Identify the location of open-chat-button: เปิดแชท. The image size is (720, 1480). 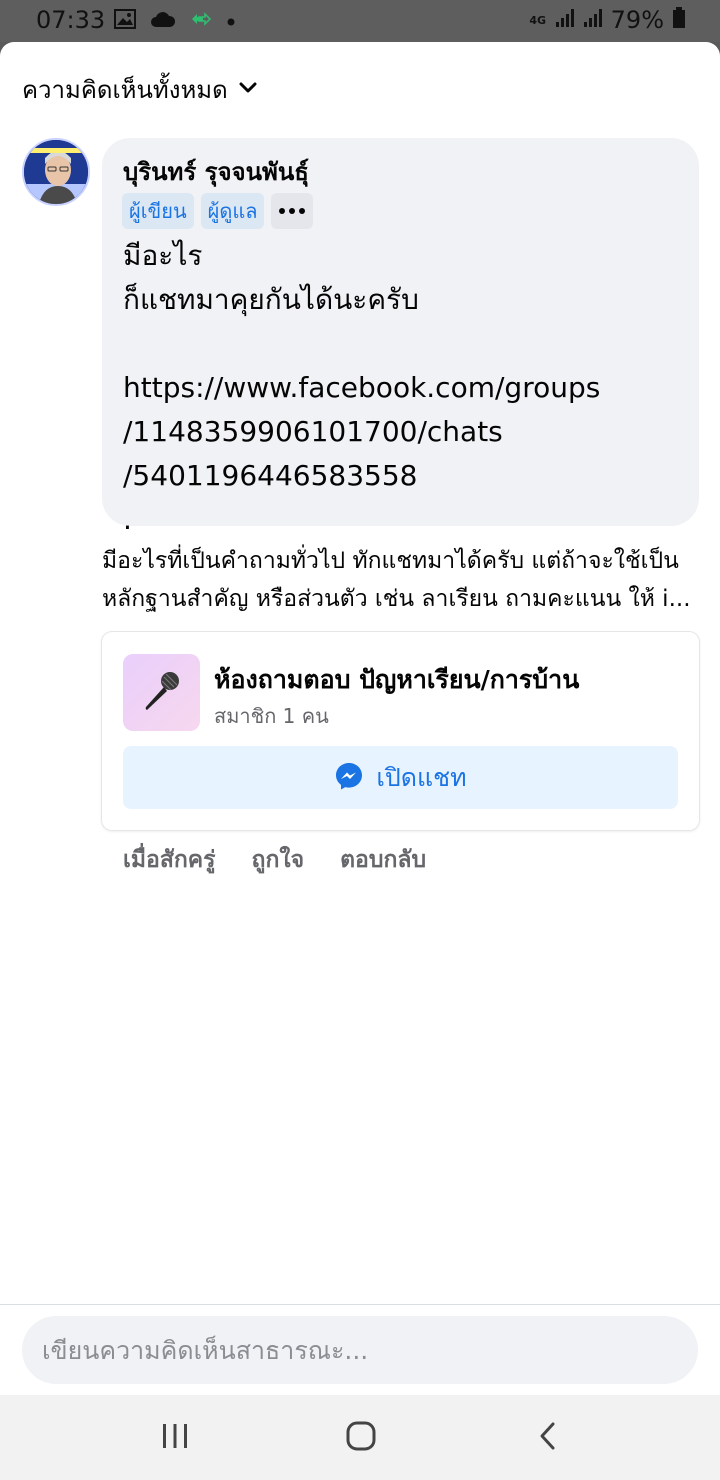
(400, 777).